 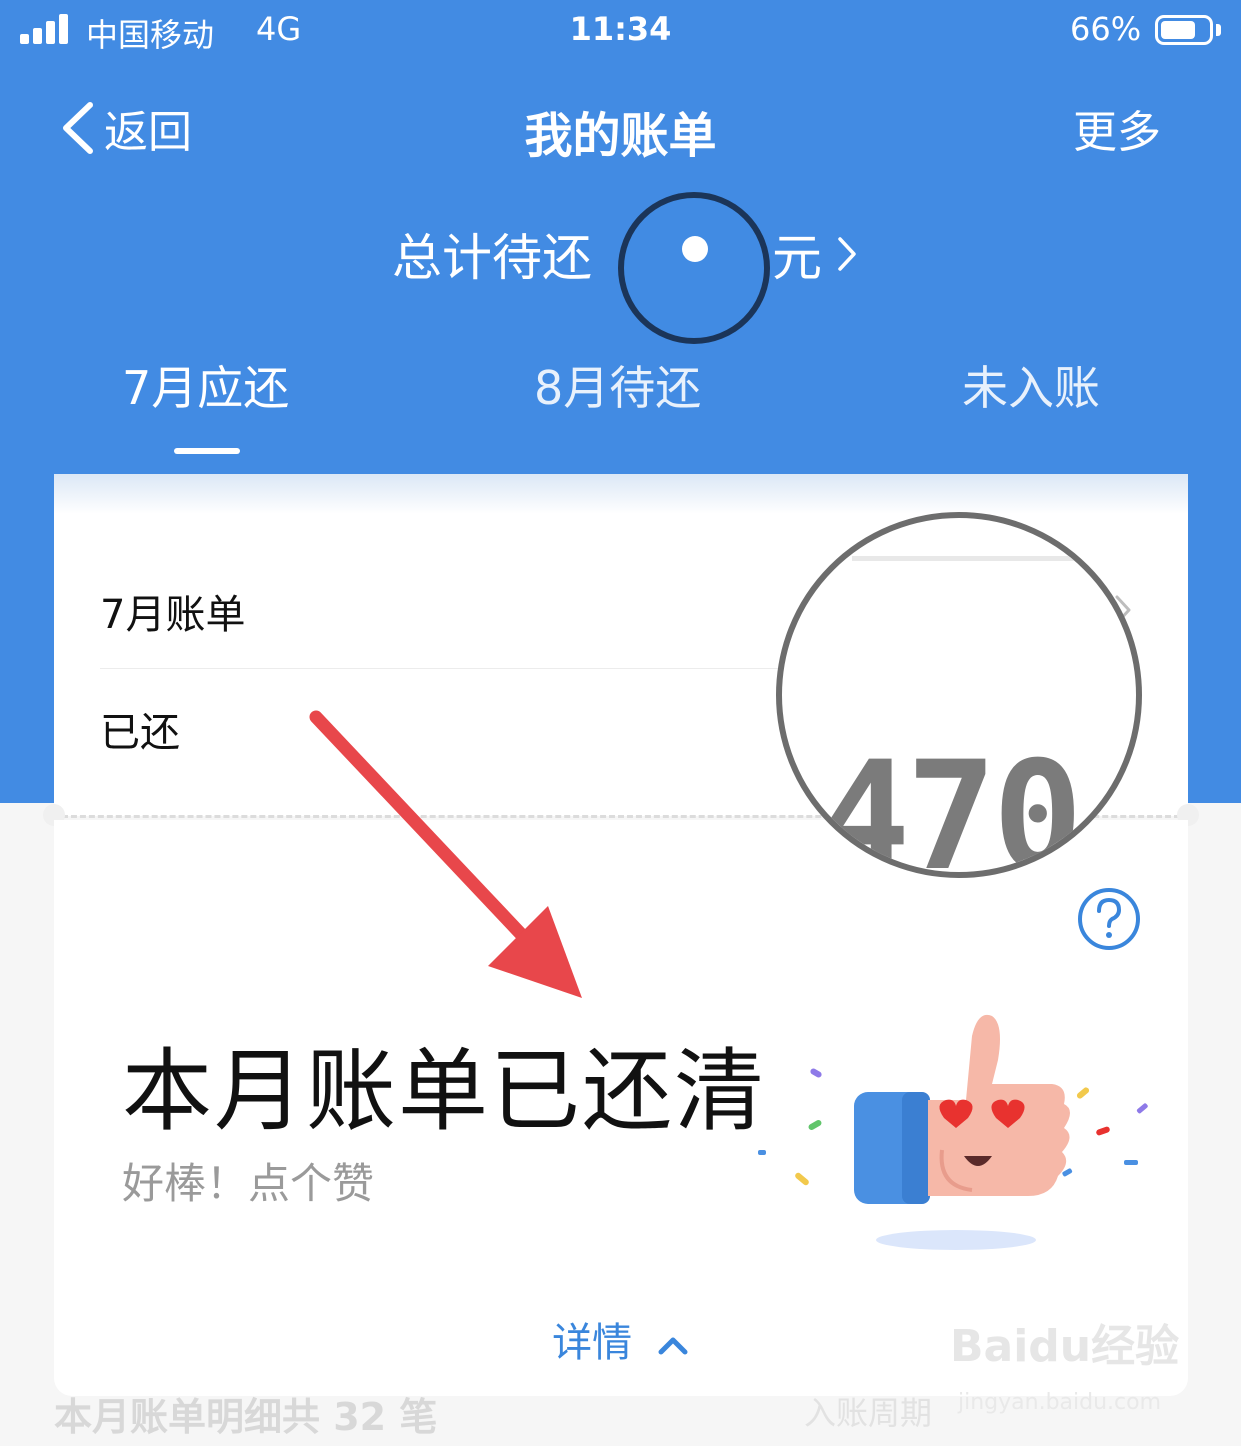 What do you see at coordinates (1065, 1346) in the screenshot?
I see `baidu-watermark: Baidu经验` at bounding box center [1065, 1346].